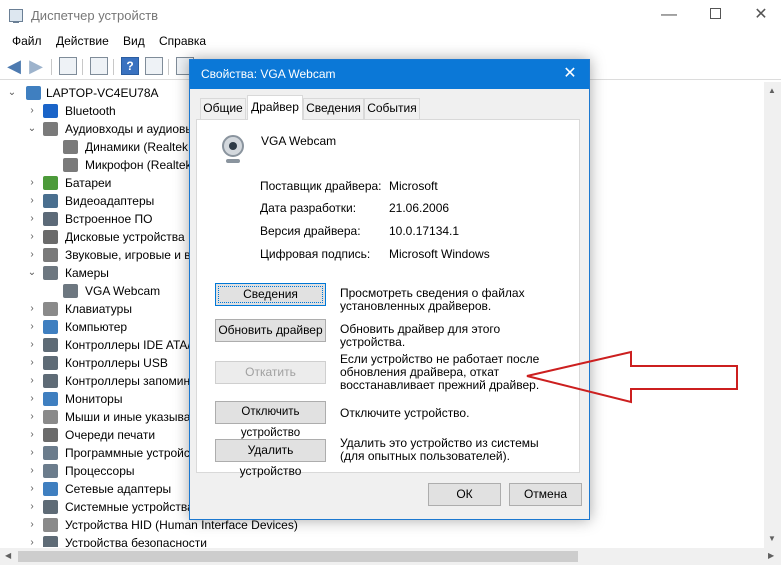  Describe the element at coordinates (68, 66) in the screenshot. I see `properties-view-icon` at that location.